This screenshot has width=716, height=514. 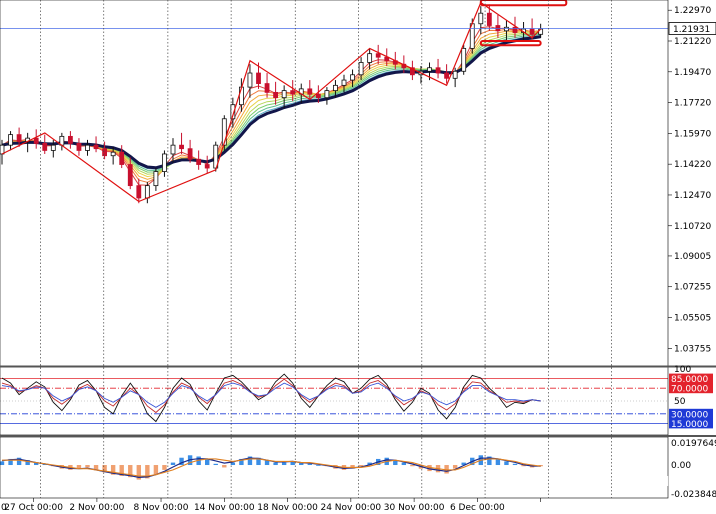 I want to click on price-tick-label: 1.12470, so click(x=692, y=196).